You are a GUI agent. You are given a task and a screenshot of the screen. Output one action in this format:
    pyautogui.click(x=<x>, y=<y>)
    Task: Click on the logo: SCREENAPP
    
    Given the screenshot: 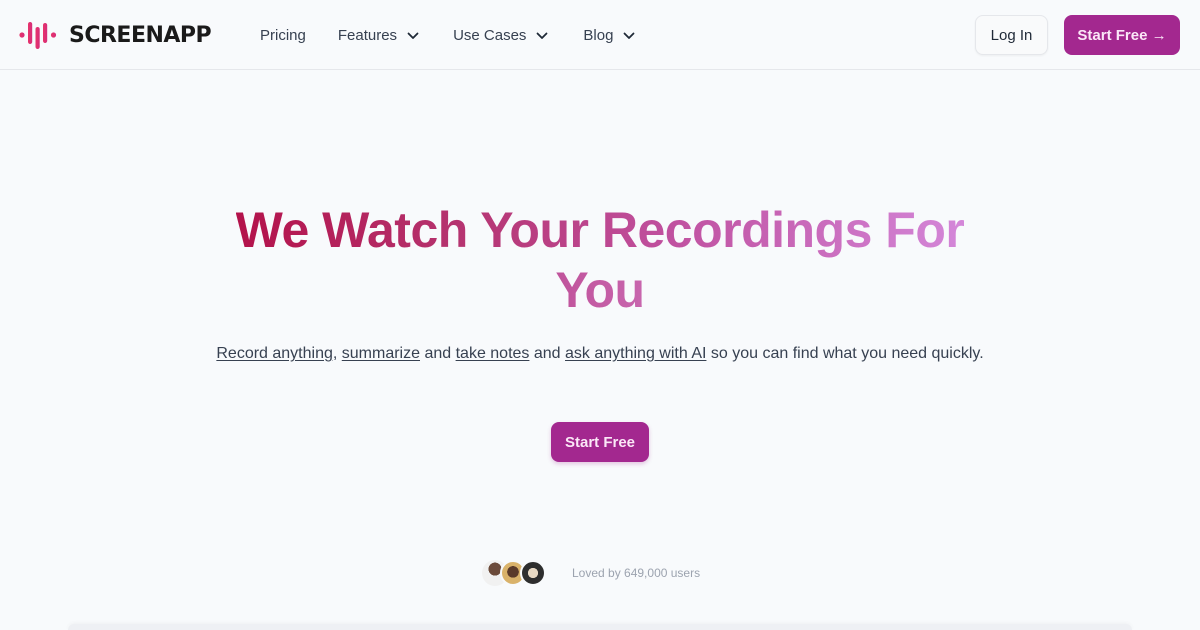 What is the action you would take?
    pyautogui.click(x=115, y=35)
    